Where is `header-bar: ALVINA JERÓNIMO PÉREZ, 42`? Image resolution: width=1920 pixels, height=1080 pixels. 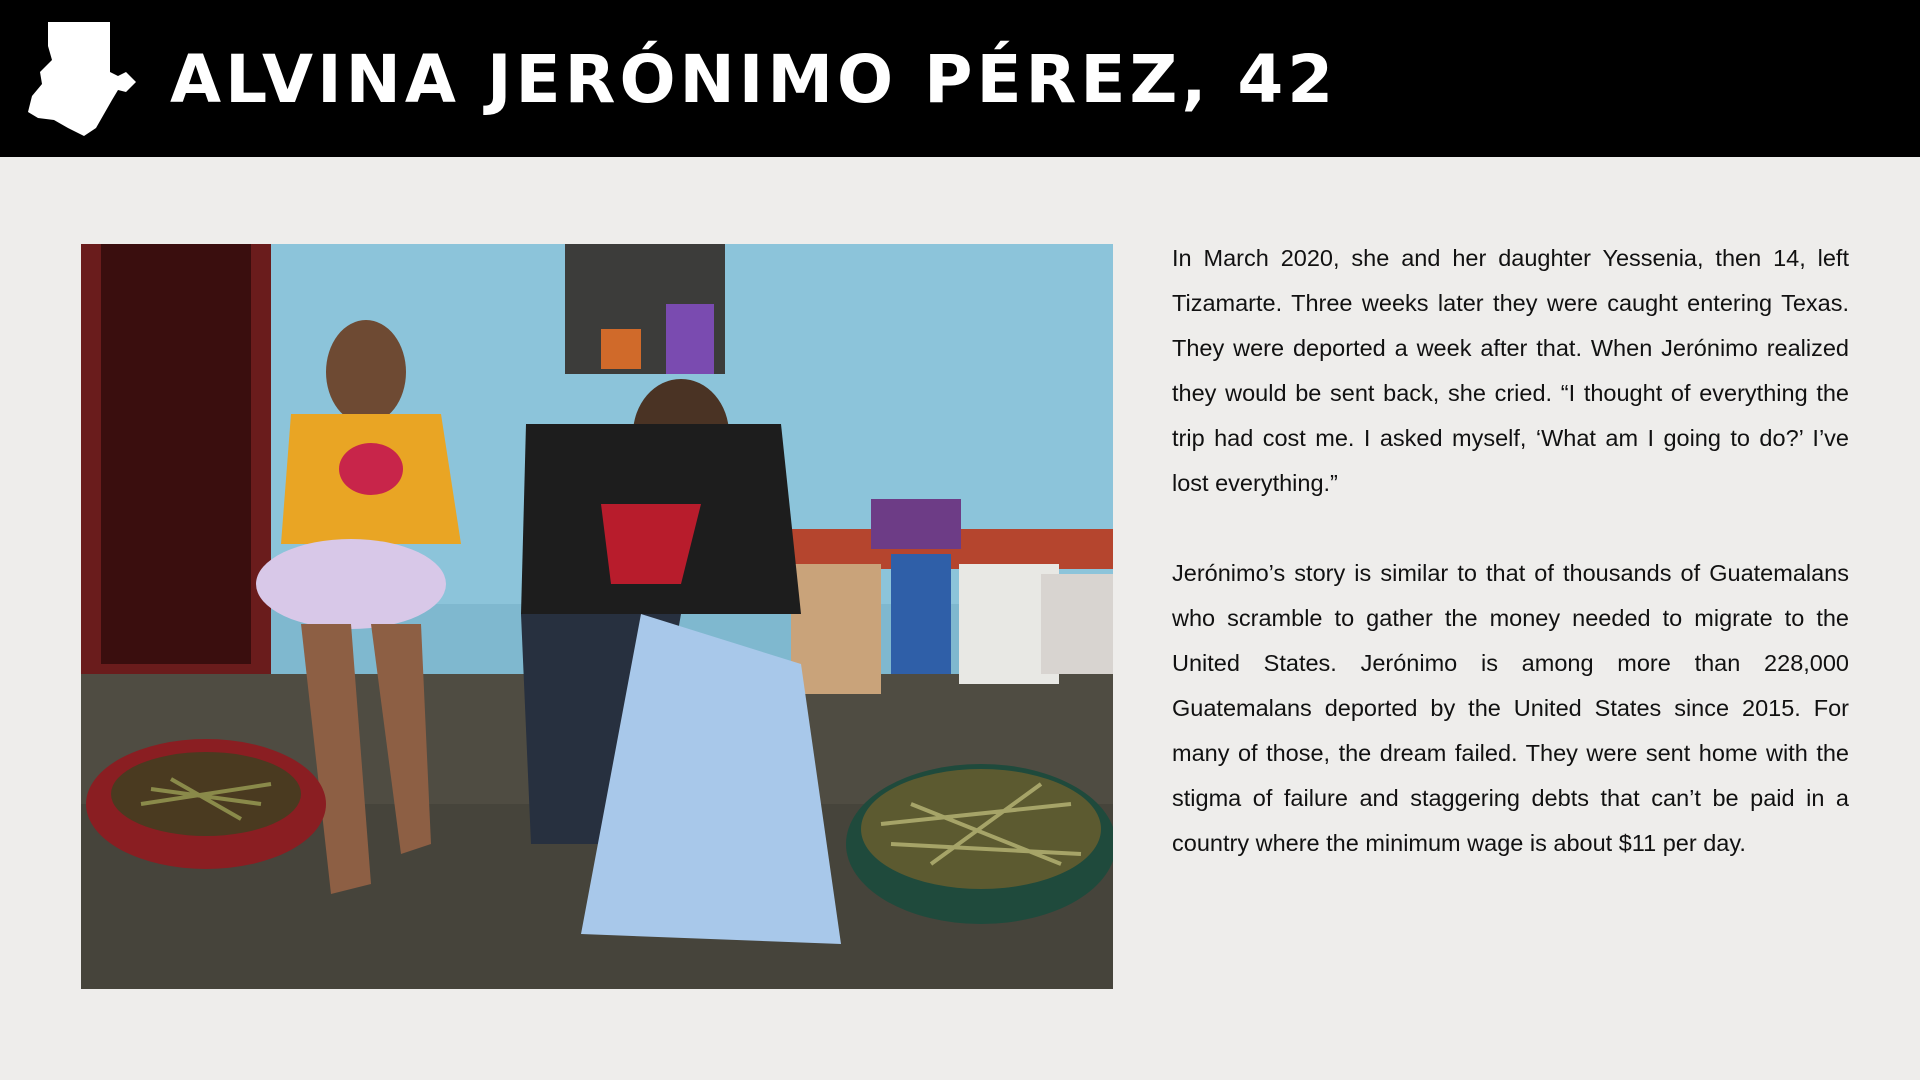
header-bar: ALVINA JERÓNIMO PÉREZ, 42 is located at coordinates (960, 78).